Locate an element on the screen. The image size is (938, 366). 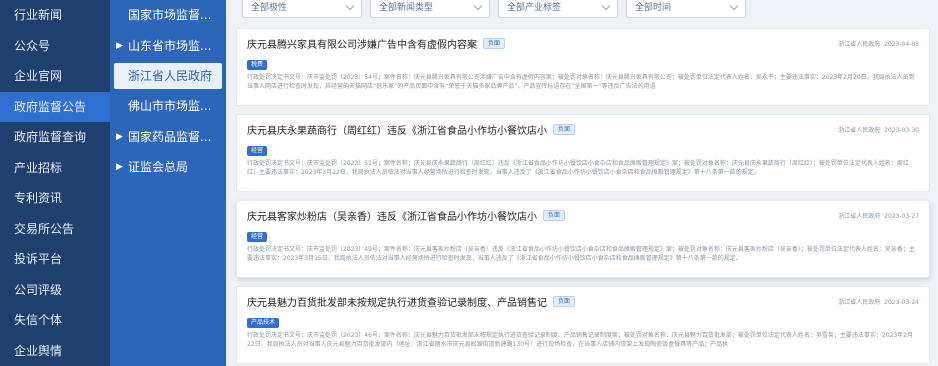
news-date: 2023-03-30 is located at coordinates (901, 130).